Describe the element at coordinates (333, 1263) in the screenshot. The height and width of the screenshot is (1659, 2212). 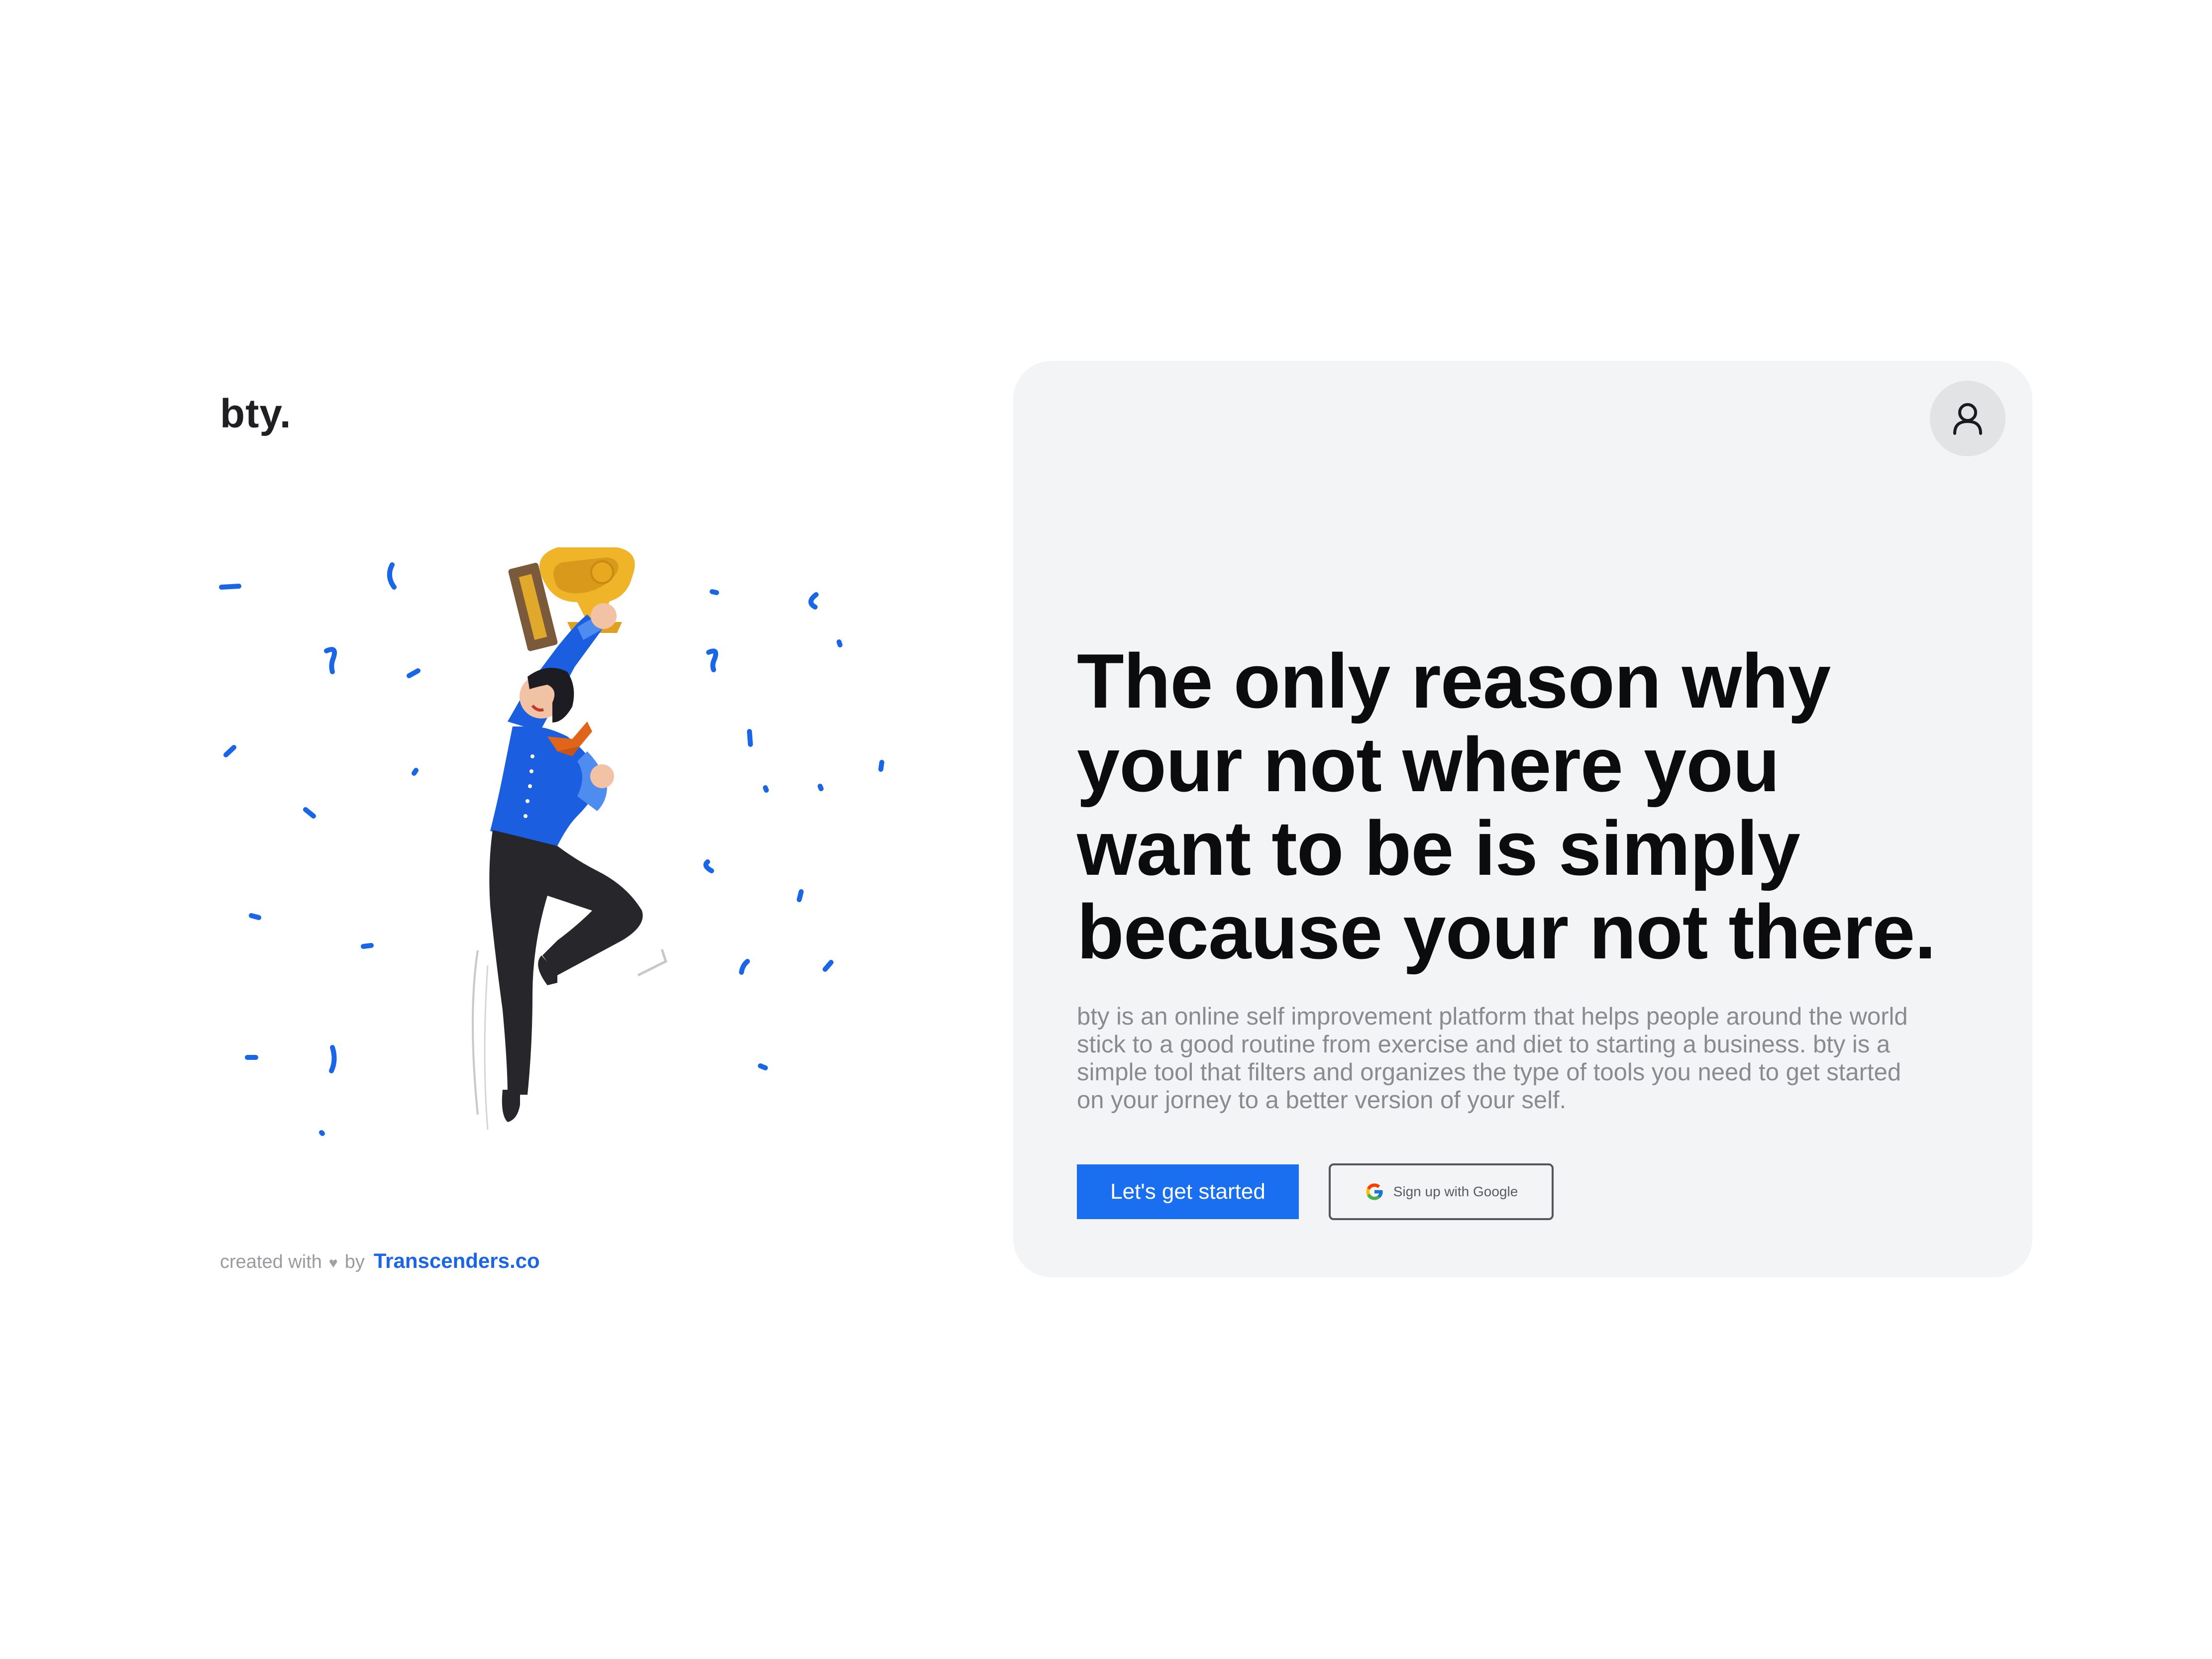
I see `heart-icon: ♥` at that location.